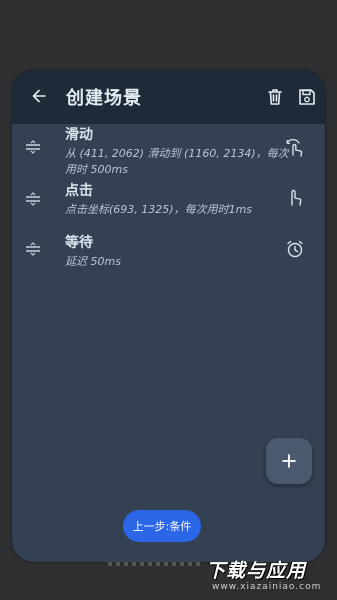  What do you see at coordinates (296, 197) in the screenshot?
I see `tap-finger-icon` at bounding box center [296, 197].